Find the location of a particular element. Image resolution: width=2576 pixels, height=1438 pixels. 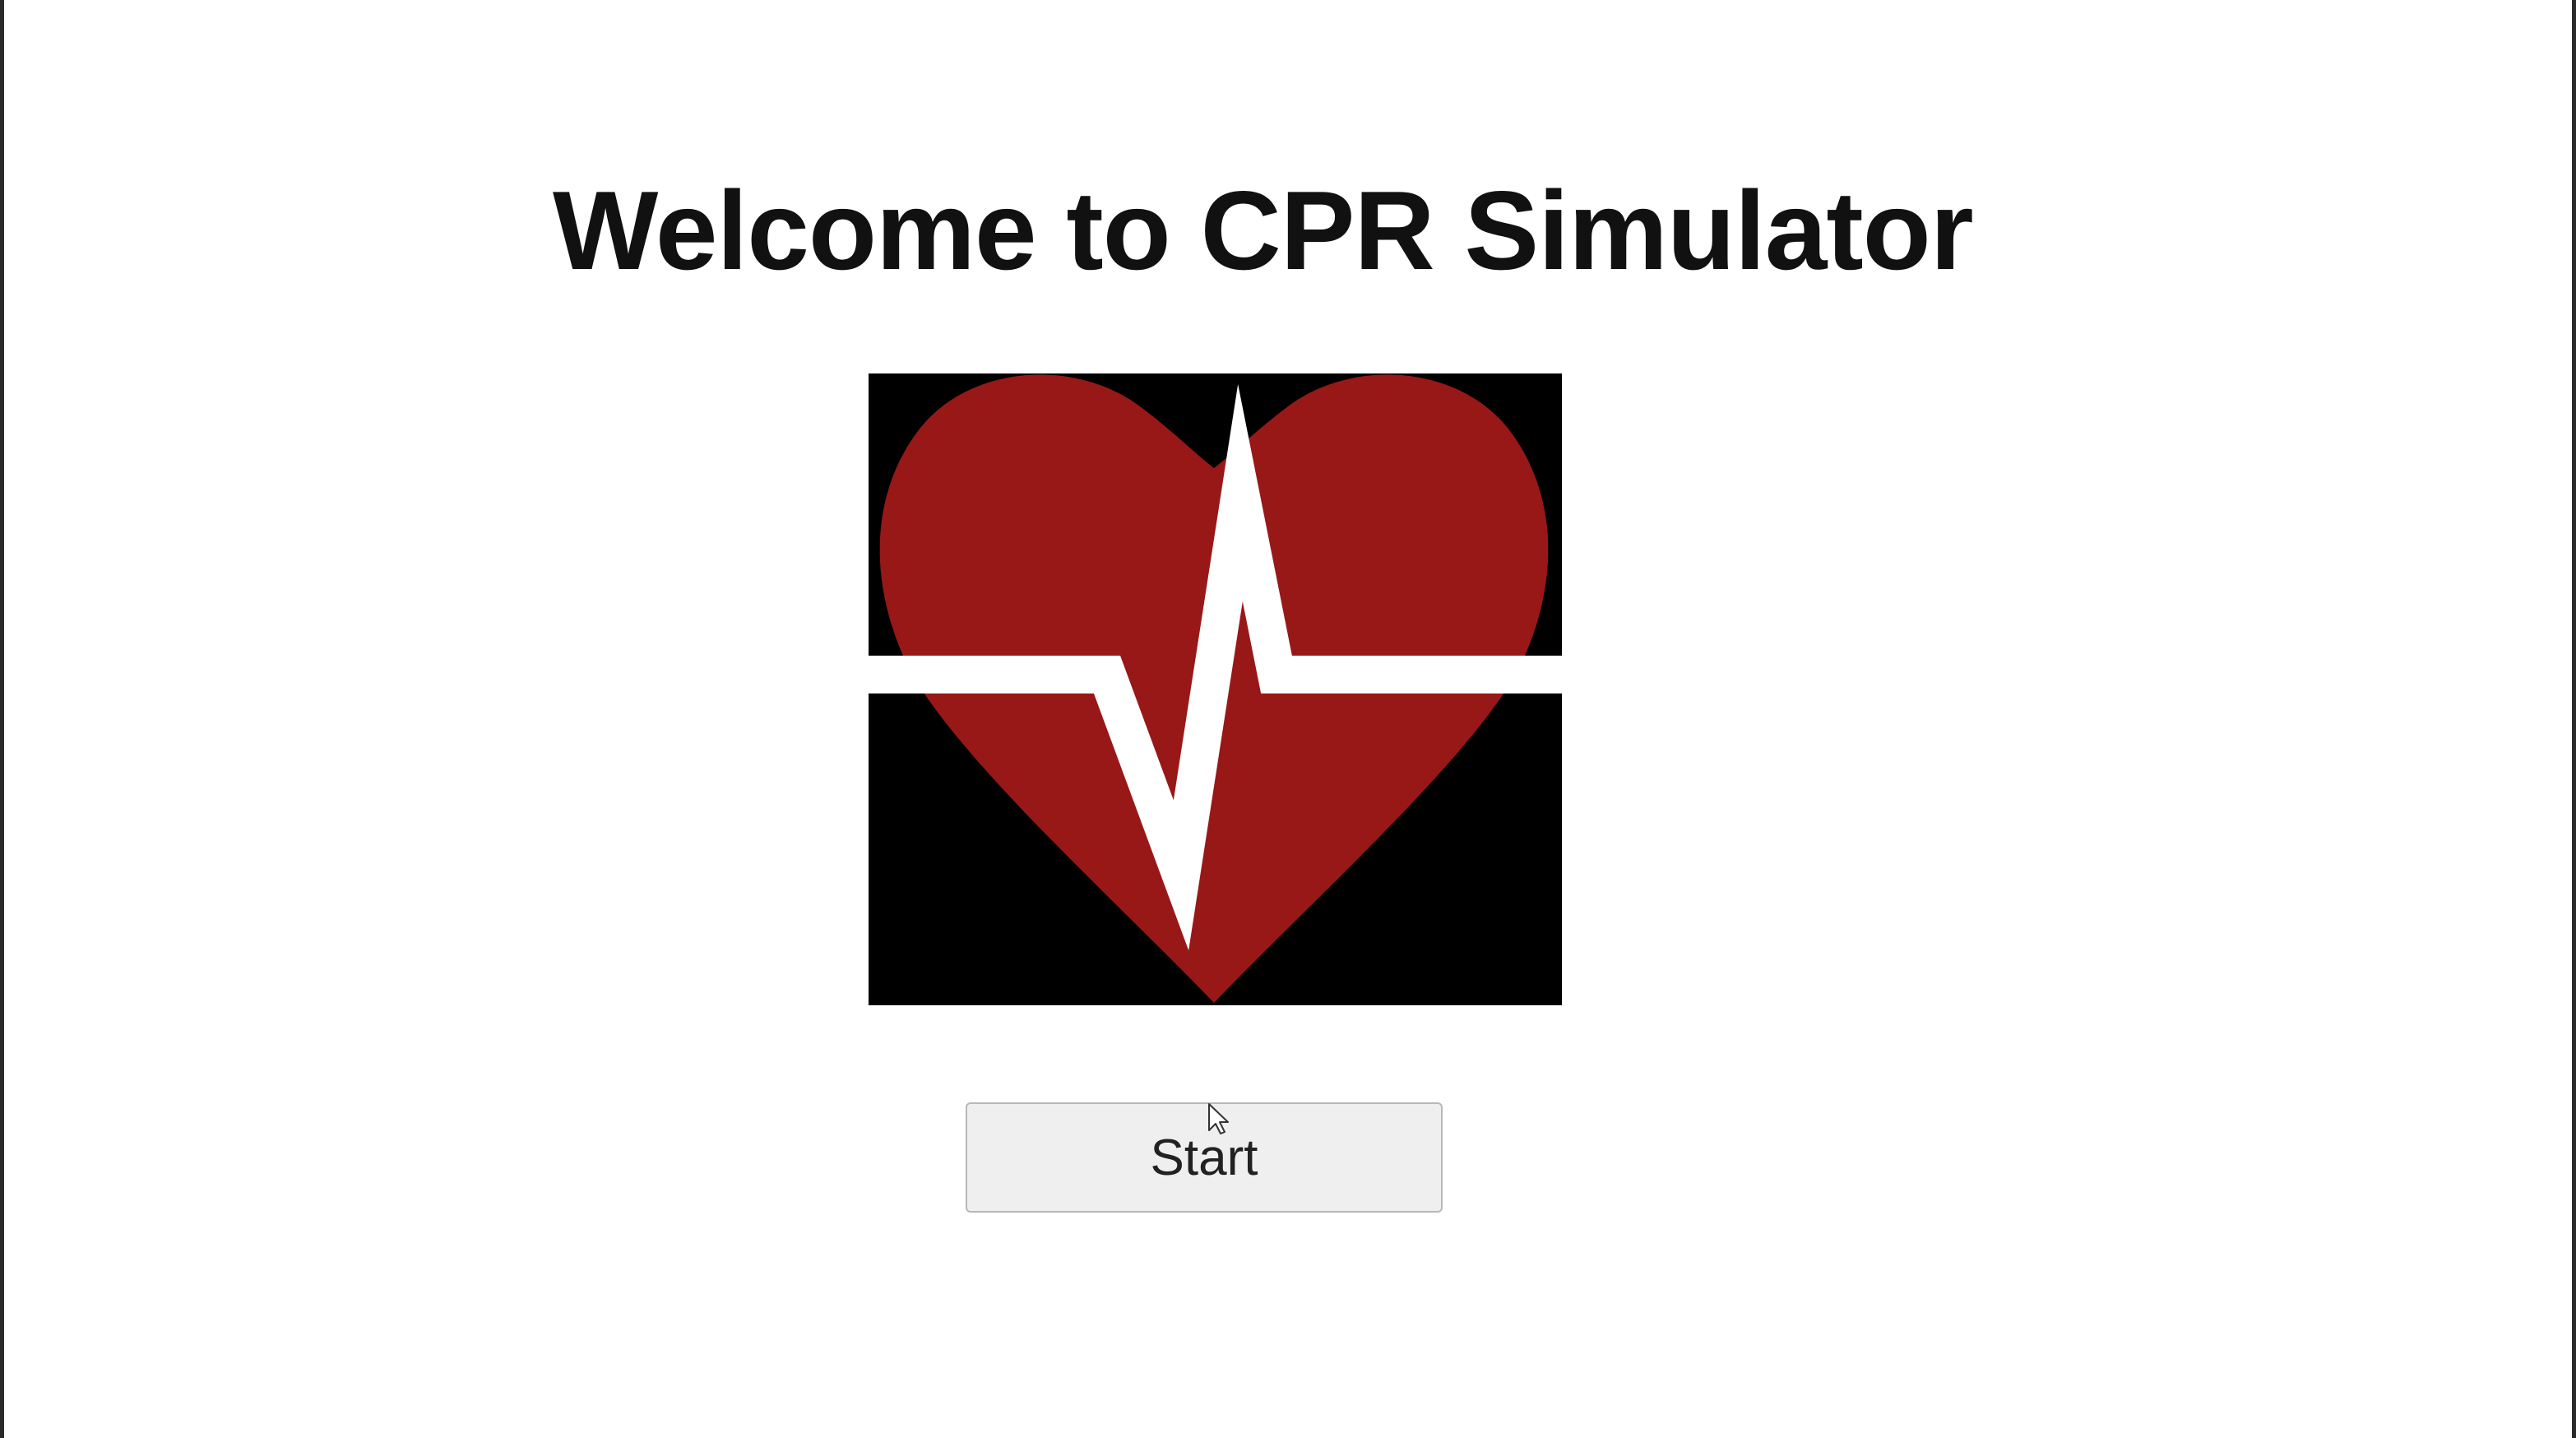

heart-pulse-icon is located at coordinates (1216, 689).